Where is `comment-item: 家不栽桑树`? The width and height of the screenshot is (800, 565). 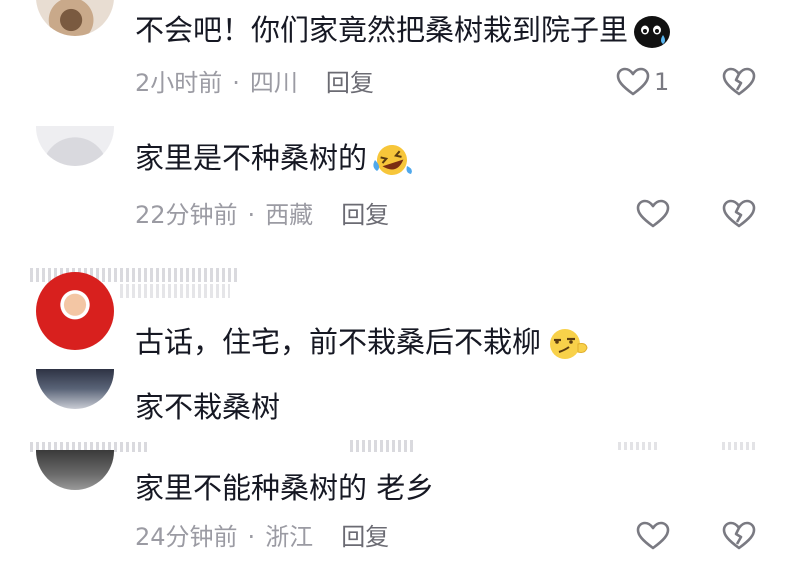
comment-item: 家不栽桑树 is located at coordinates (400, 400).